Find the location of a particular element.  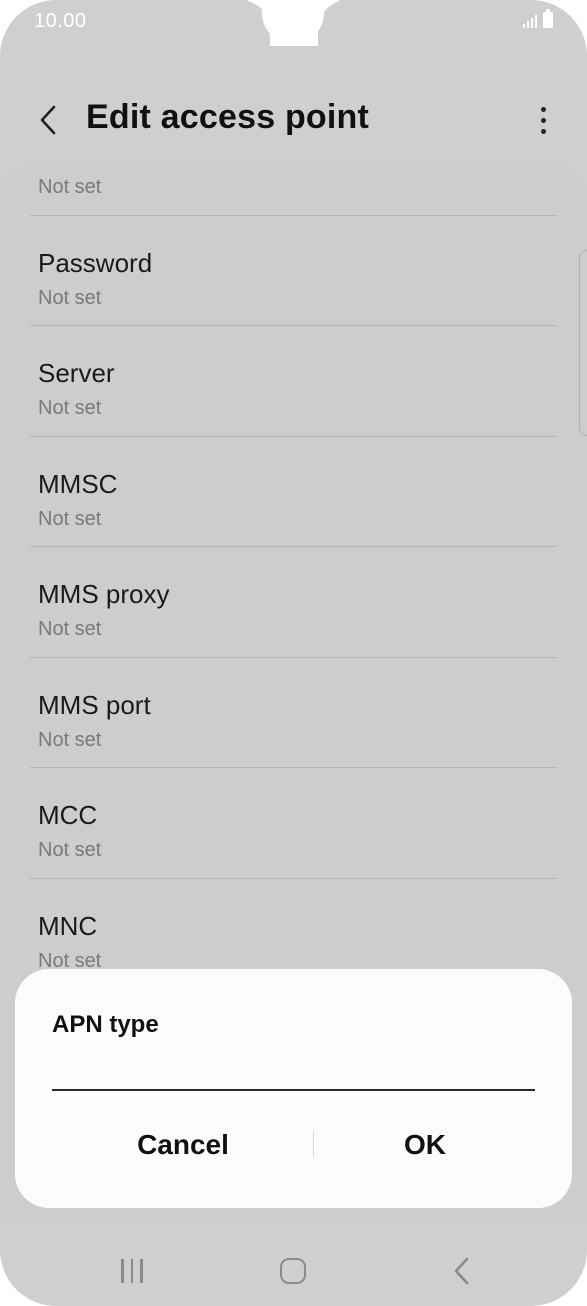

cancel-button: Cancel is located at coordinates (183, 1145).